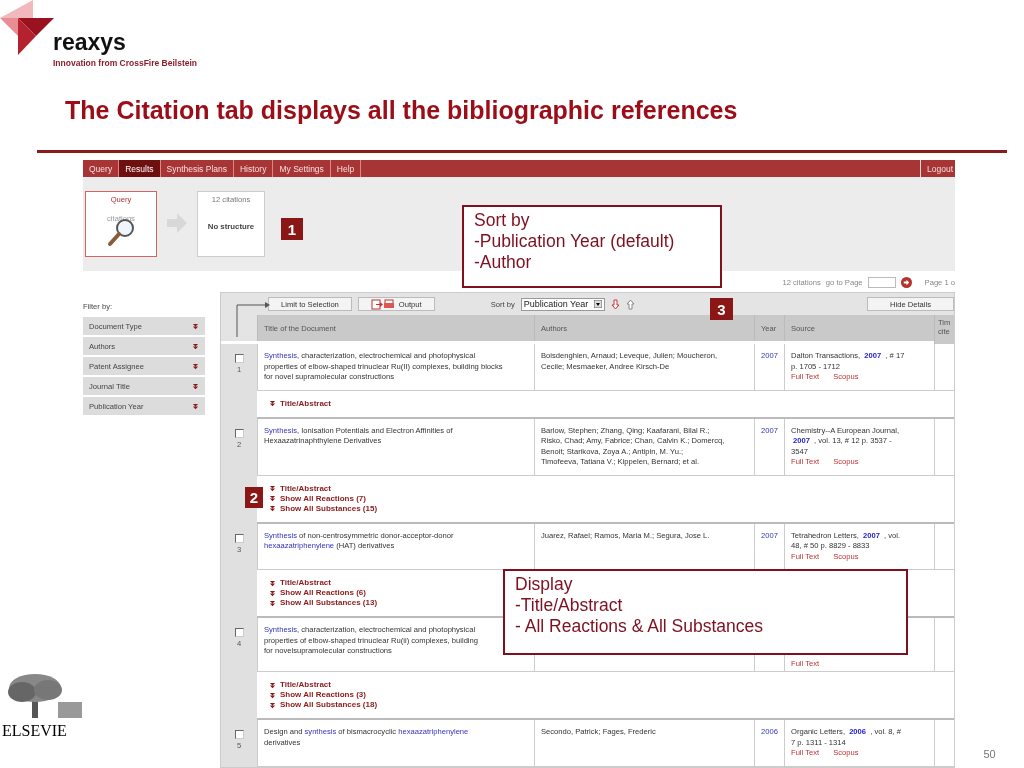  What do you see at coordinates (323, 695) in the screenshot?
I see `expand-link: Show All Reactions (3)` at bounding box center [323, 695].